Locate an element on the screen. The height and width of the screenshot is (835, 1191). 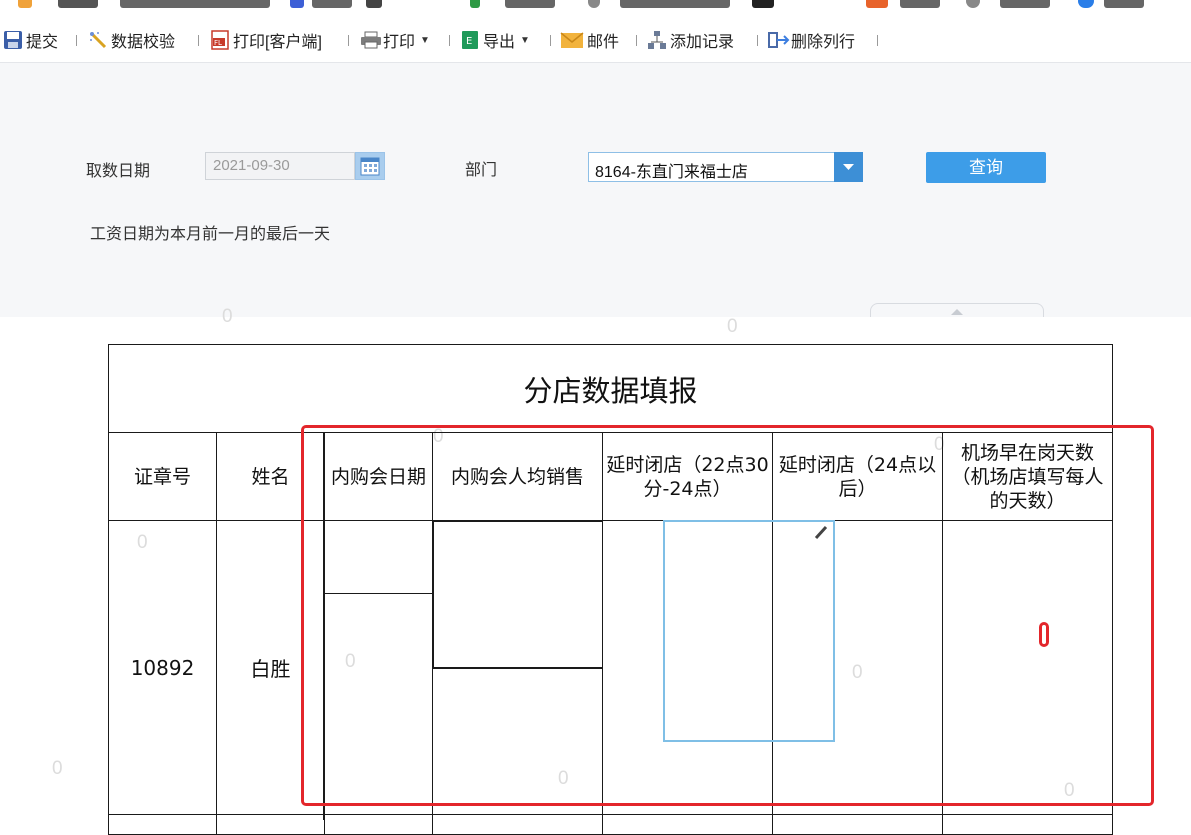
print-button: 打印 ▼ is located at coordinates (395, 40).